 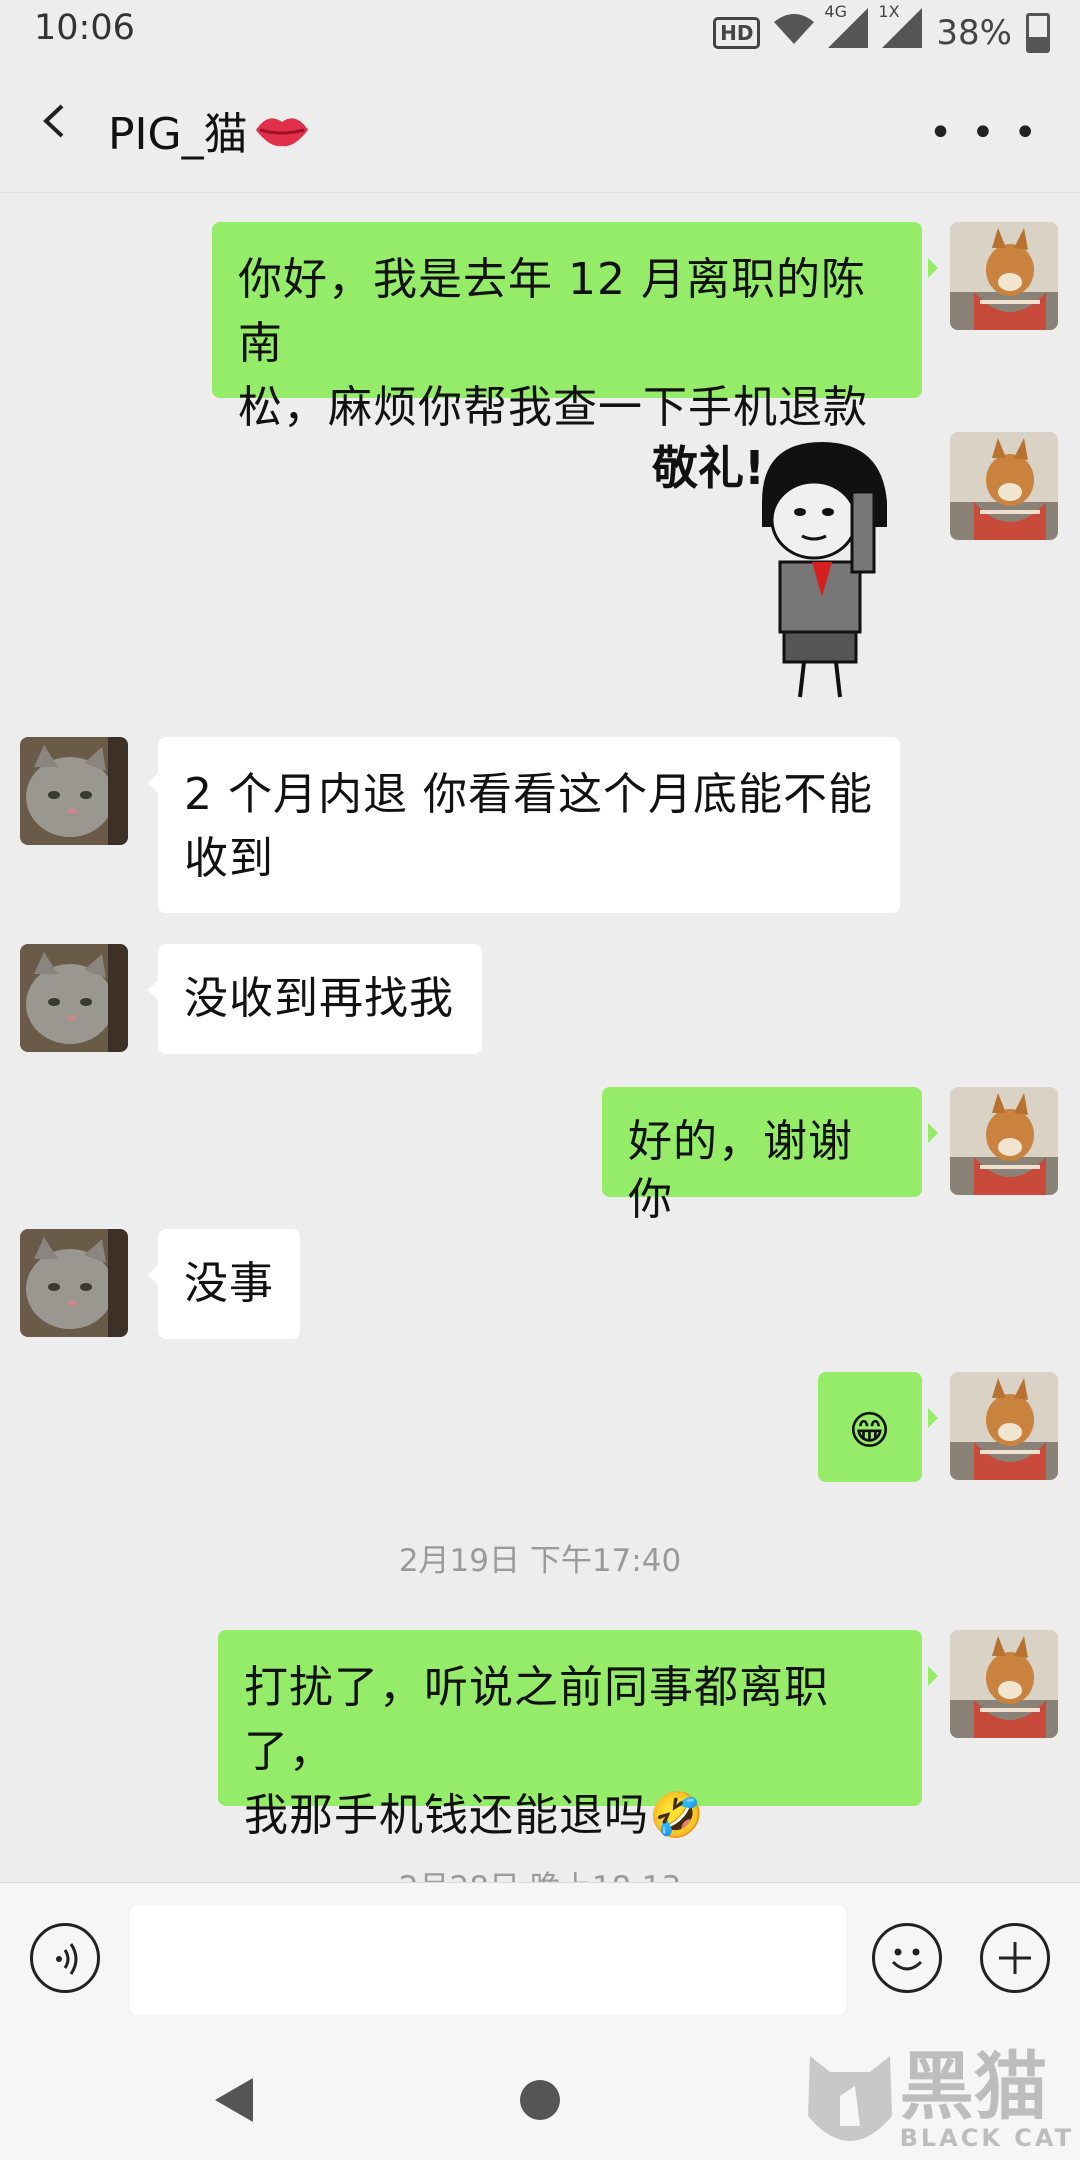 I want to click on grin-emoji: 😁, so click(x=870, y=1431).